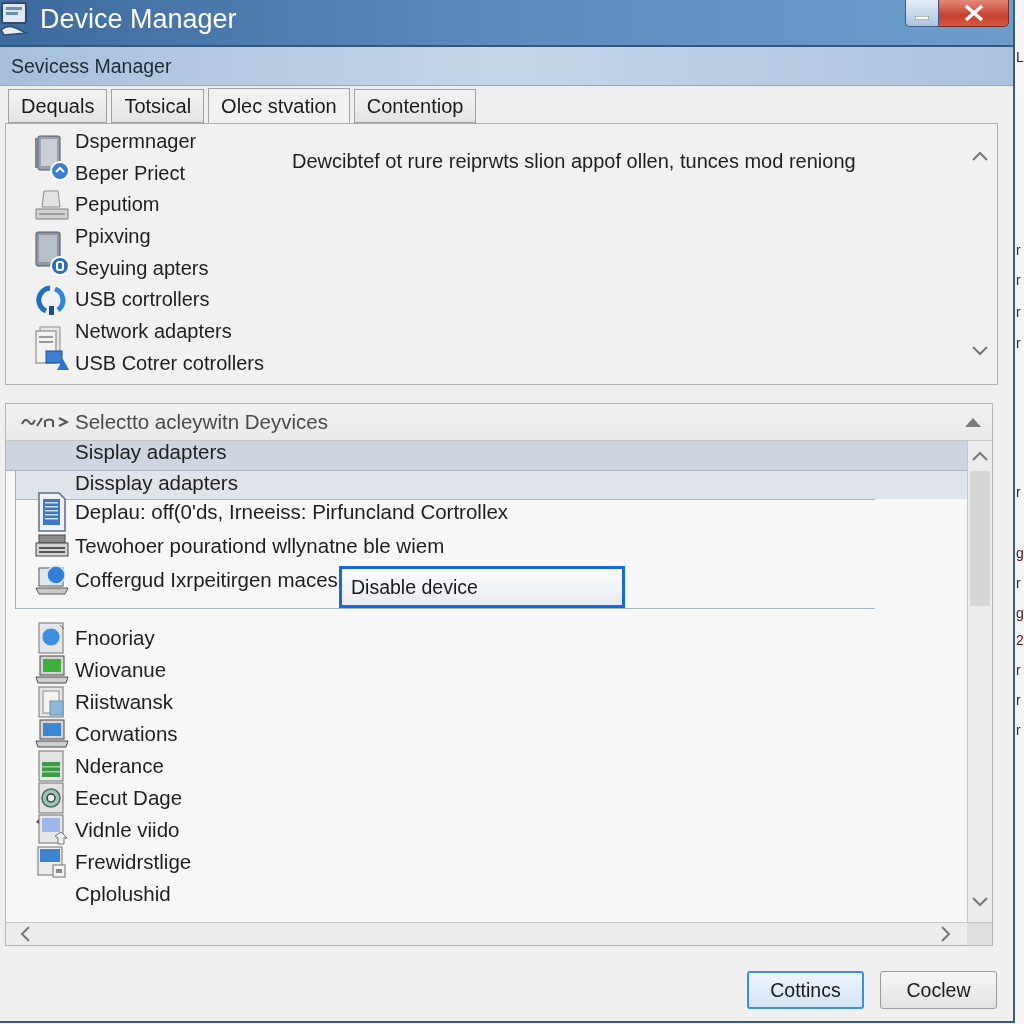 The width and height of the screenshot is (1024, 1024). What do you see at coordinates (51, 862) in the screenshot?
I see `window-icon` at bounding box center [51, 862].